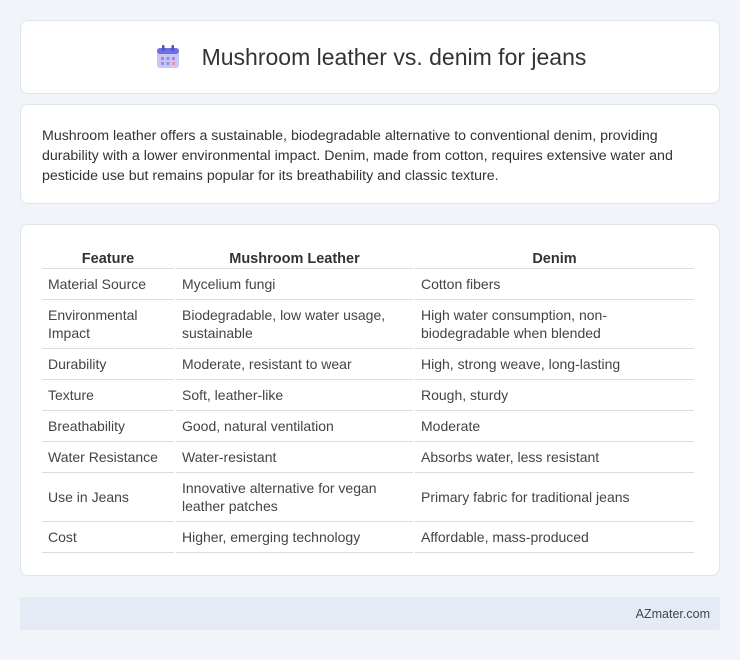 This screenshot has height=660, width=740. I want to click on cell-feature: Material Source, so click(108, 284).